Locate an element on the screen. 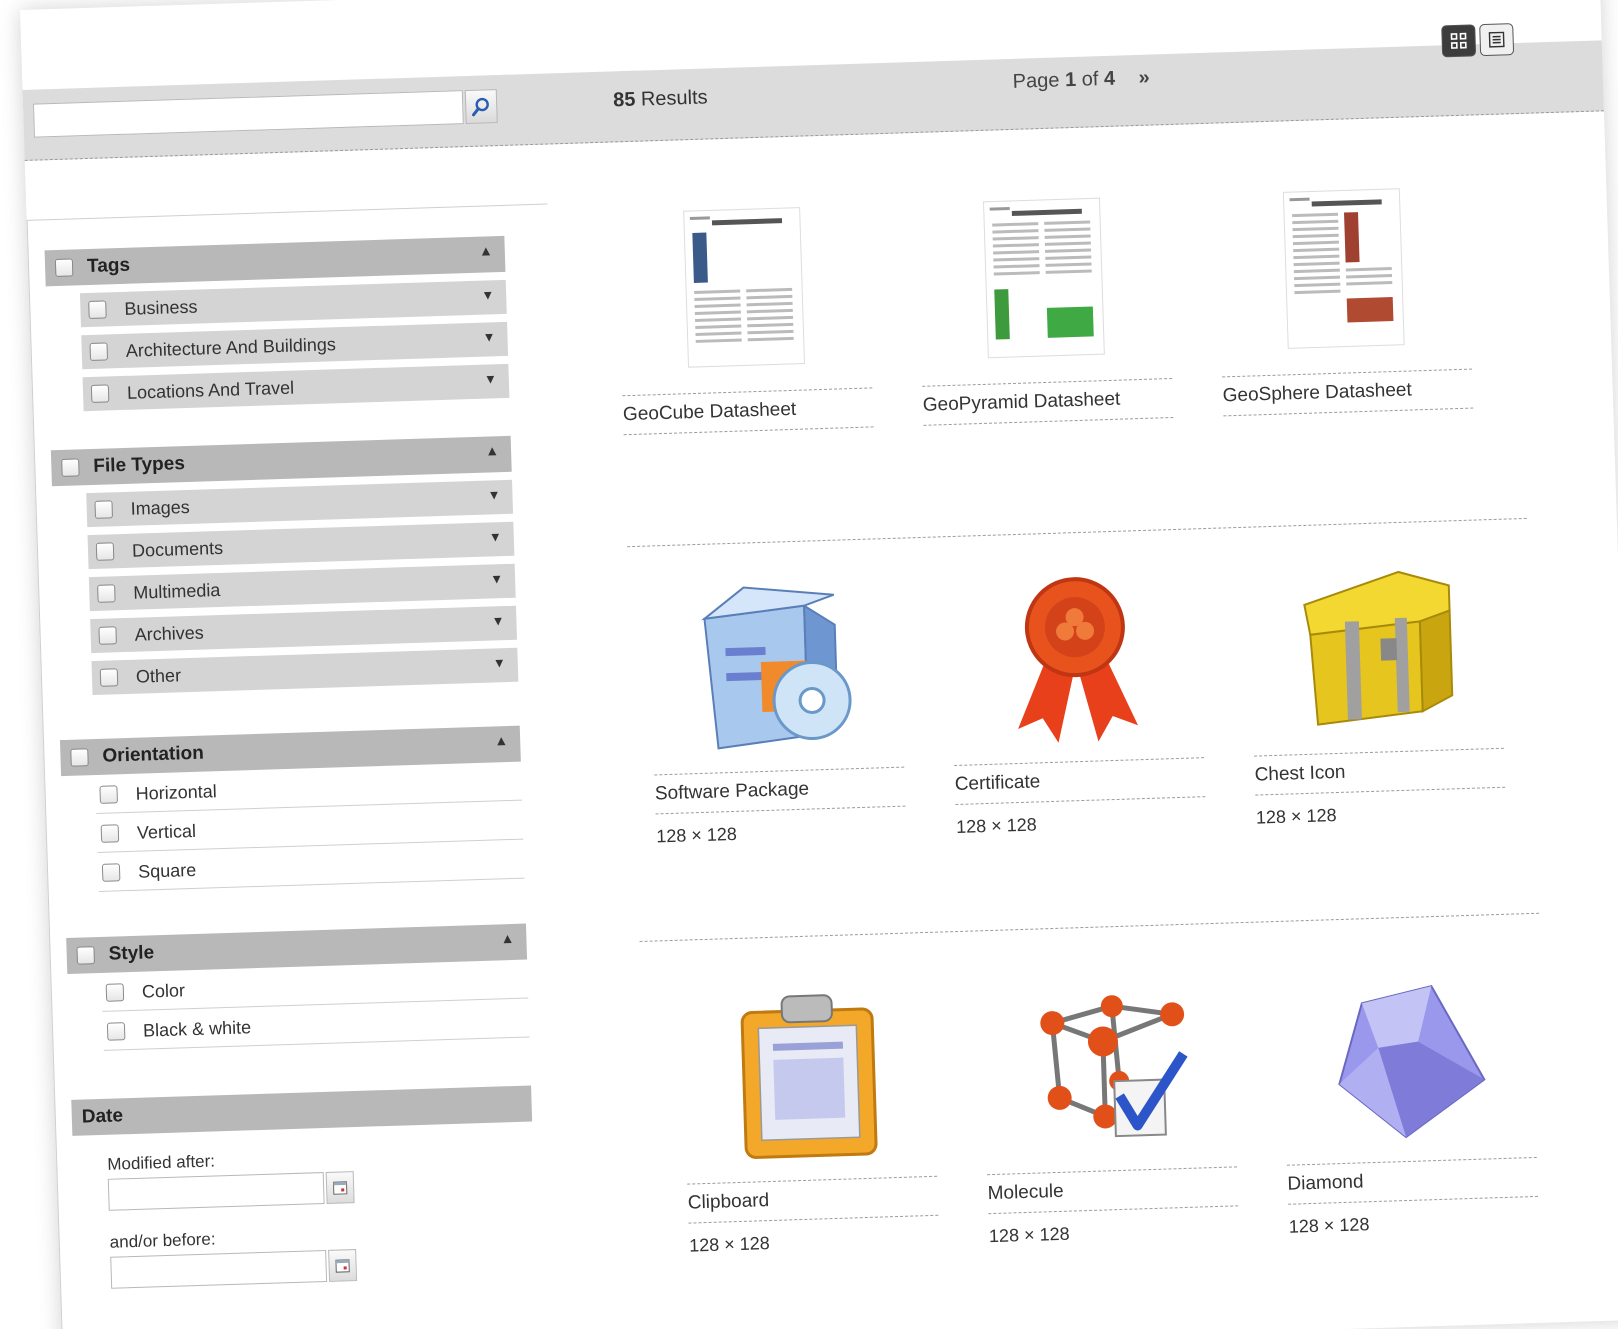 This screenshot has width=1618, height=1329. filter-item: Images ▼ is located at coordinates (300, 503).